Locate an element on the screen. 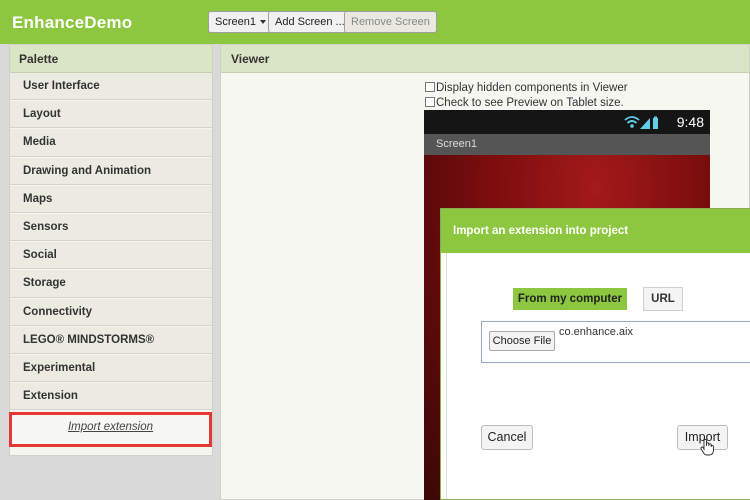  palette-category-layout: Layout is located at coordinates (111, 115).